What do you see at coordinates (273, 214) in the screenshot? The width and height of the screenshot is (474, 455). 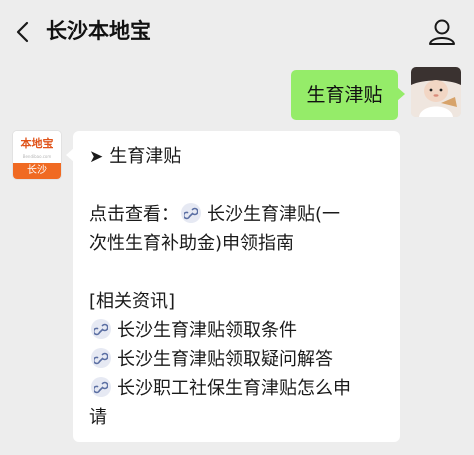 I see `main-link-line1: 长沙生育津贴(一` at bounding box center [273, 214].